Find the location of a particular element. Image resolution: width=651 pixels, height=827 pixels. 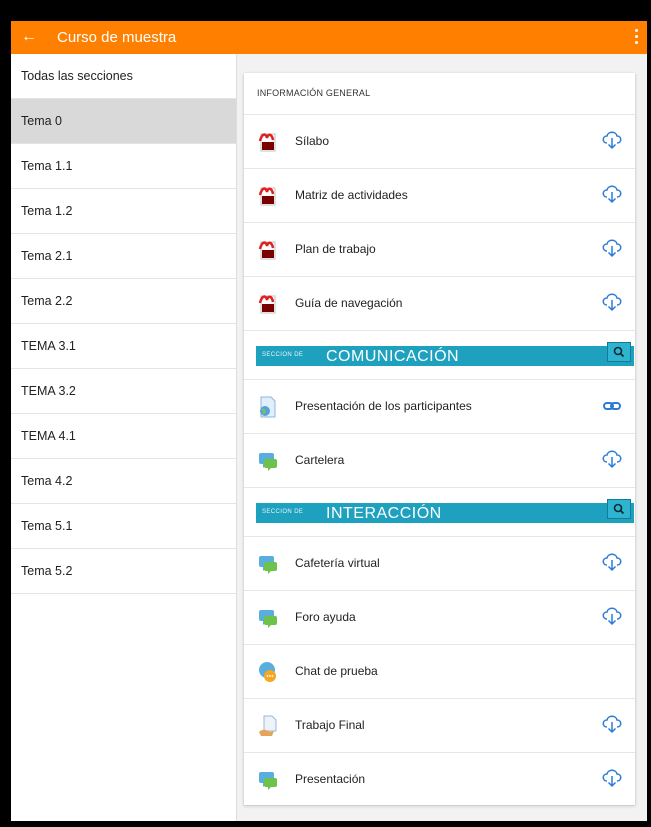

module-item: Guía de navegación is located at coordinates (439, 304).